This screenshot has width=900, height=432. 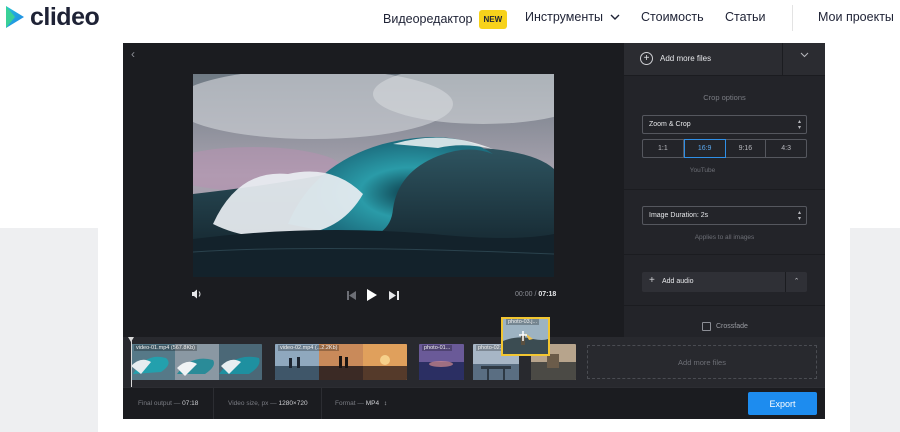 I want to click on add-more-files-bar: + Add more files, so click(x=724, y=59).